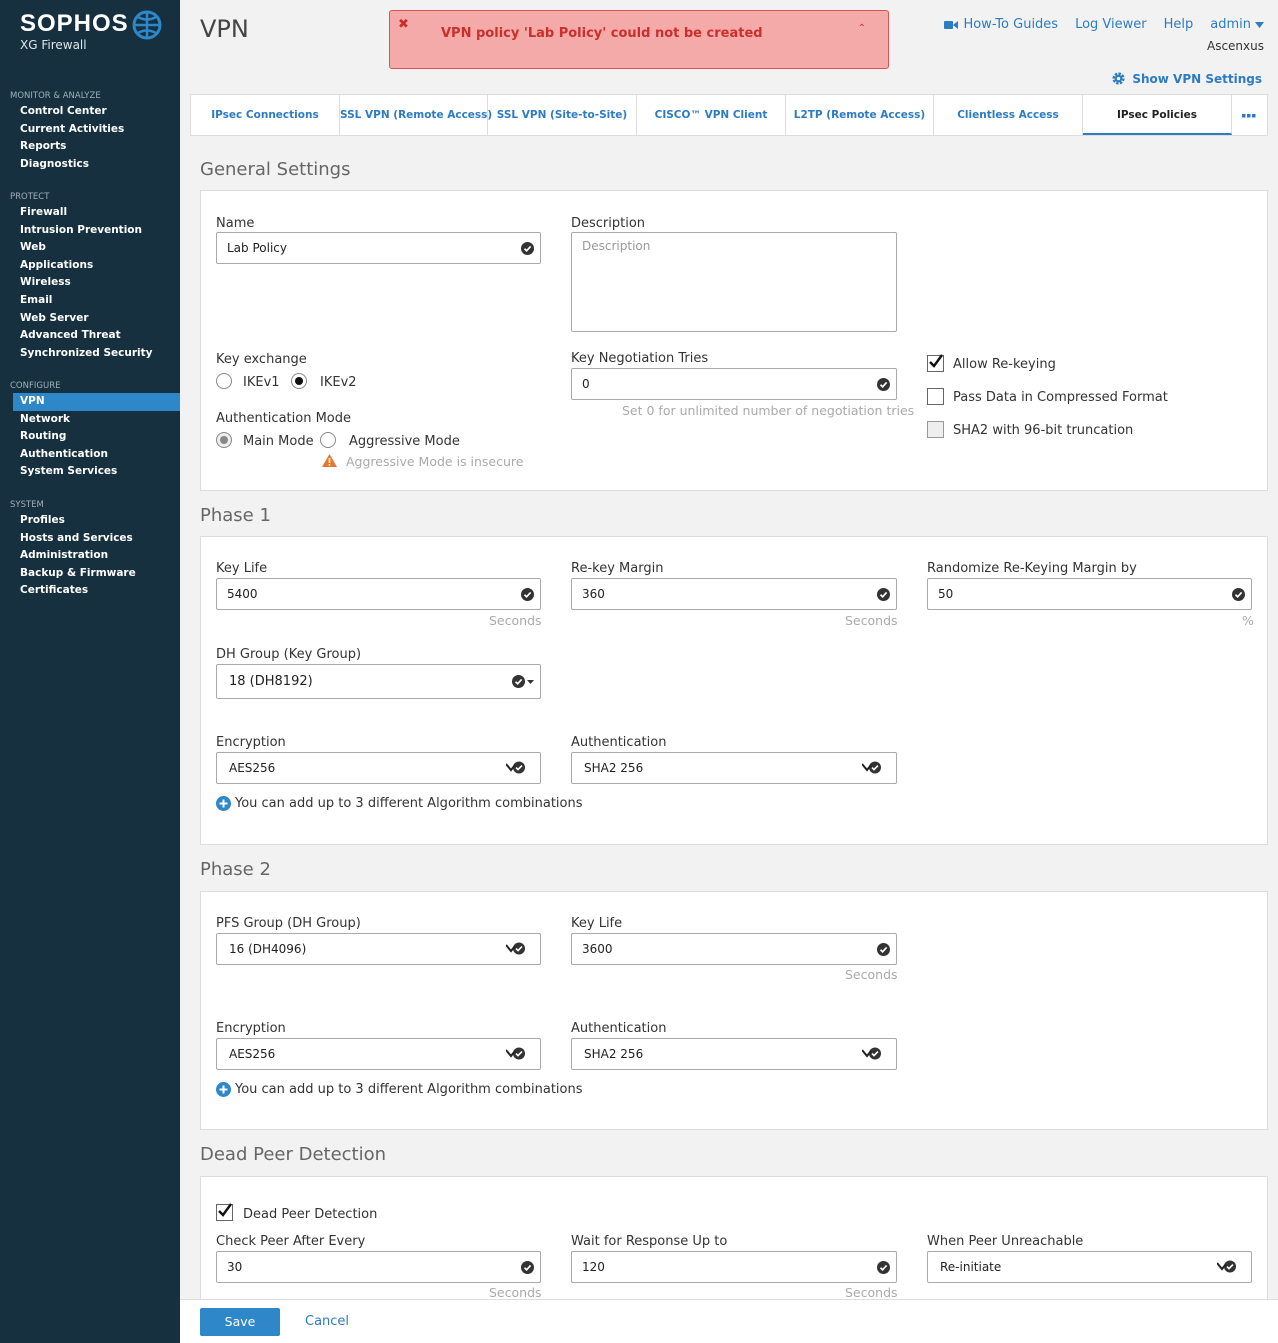 The width and height of the screenshot is (1278, 1343). I want to click on randomize-margin-field: 50, so click(1089, 594).